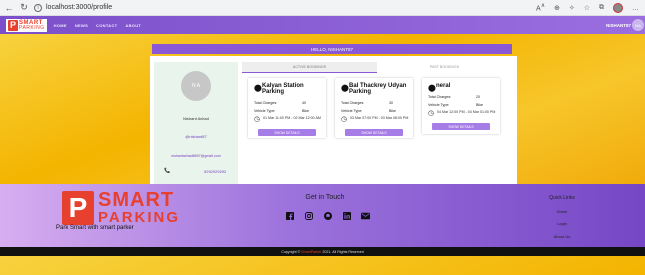  What do you see at coordinates (289, 215) in the screenshot?
I see `facebook-icon` at bounding box center [289, 215].